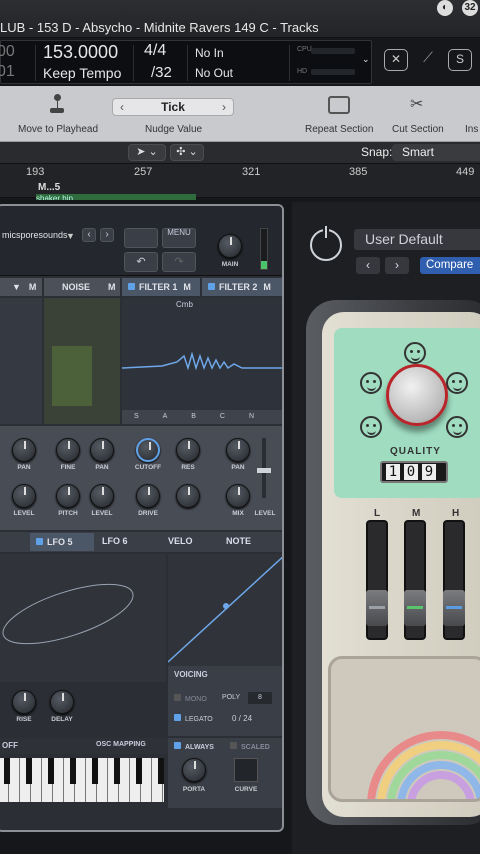  I want to click on bar-top: 00, so click(7, 51).